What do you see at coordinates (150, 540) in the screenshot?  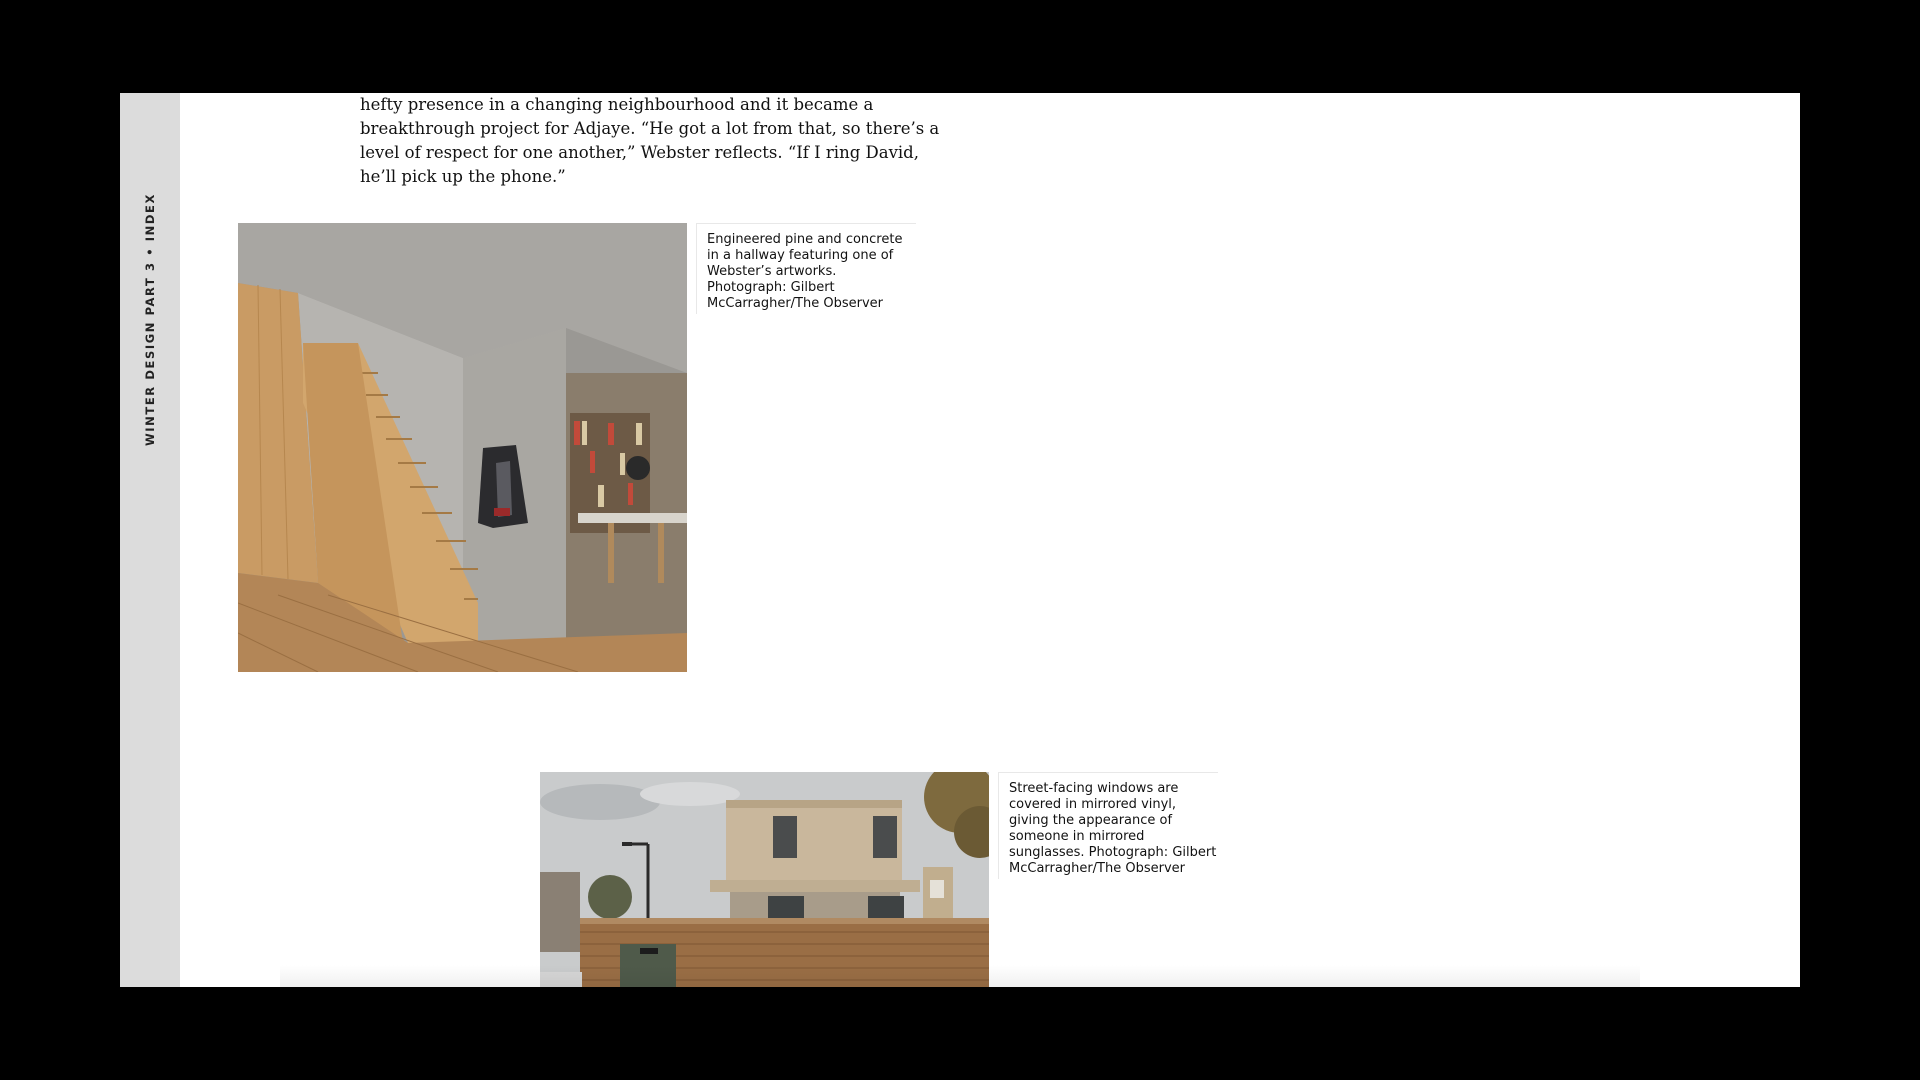 I see `side-rail: WINTER DESIGN PART 3 • INDEX` at bounding box center [150, 540].